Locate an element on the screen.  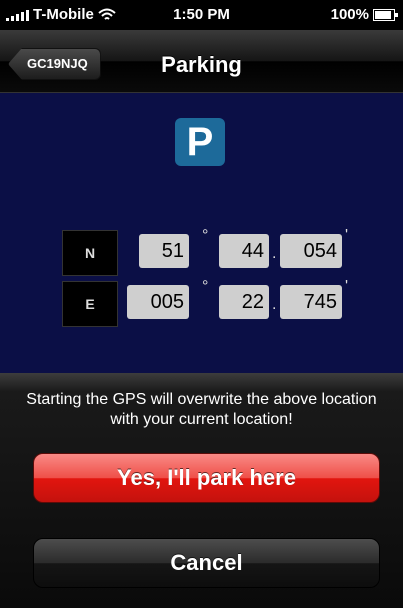
page-title: Parking is located at coordinates (201, 64).